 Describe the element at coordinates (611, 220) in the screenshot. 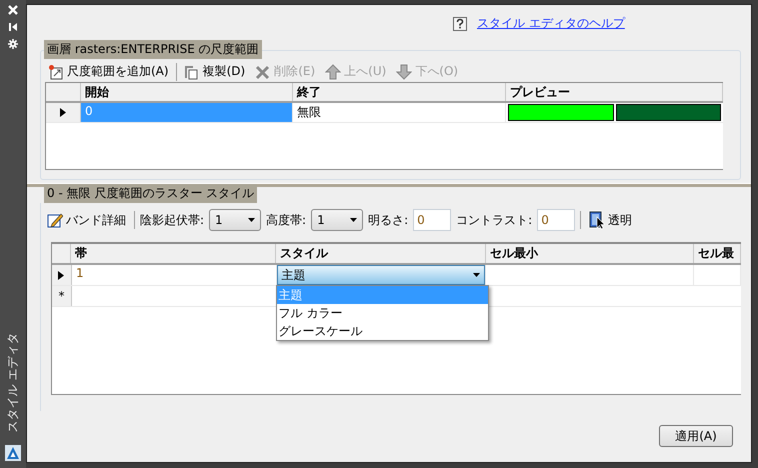

I see `toolbar-button: 透明` at that location.